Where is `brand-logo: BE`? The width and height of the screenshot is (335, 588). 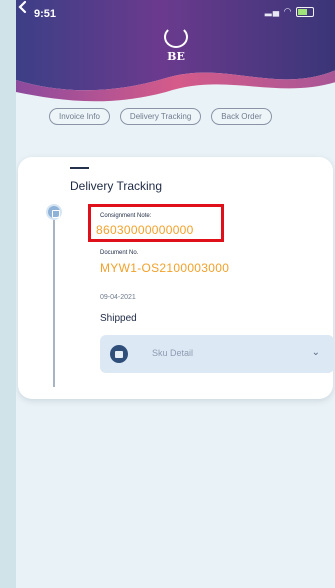
brand-logo: BE is located at coordinates (176, 46).